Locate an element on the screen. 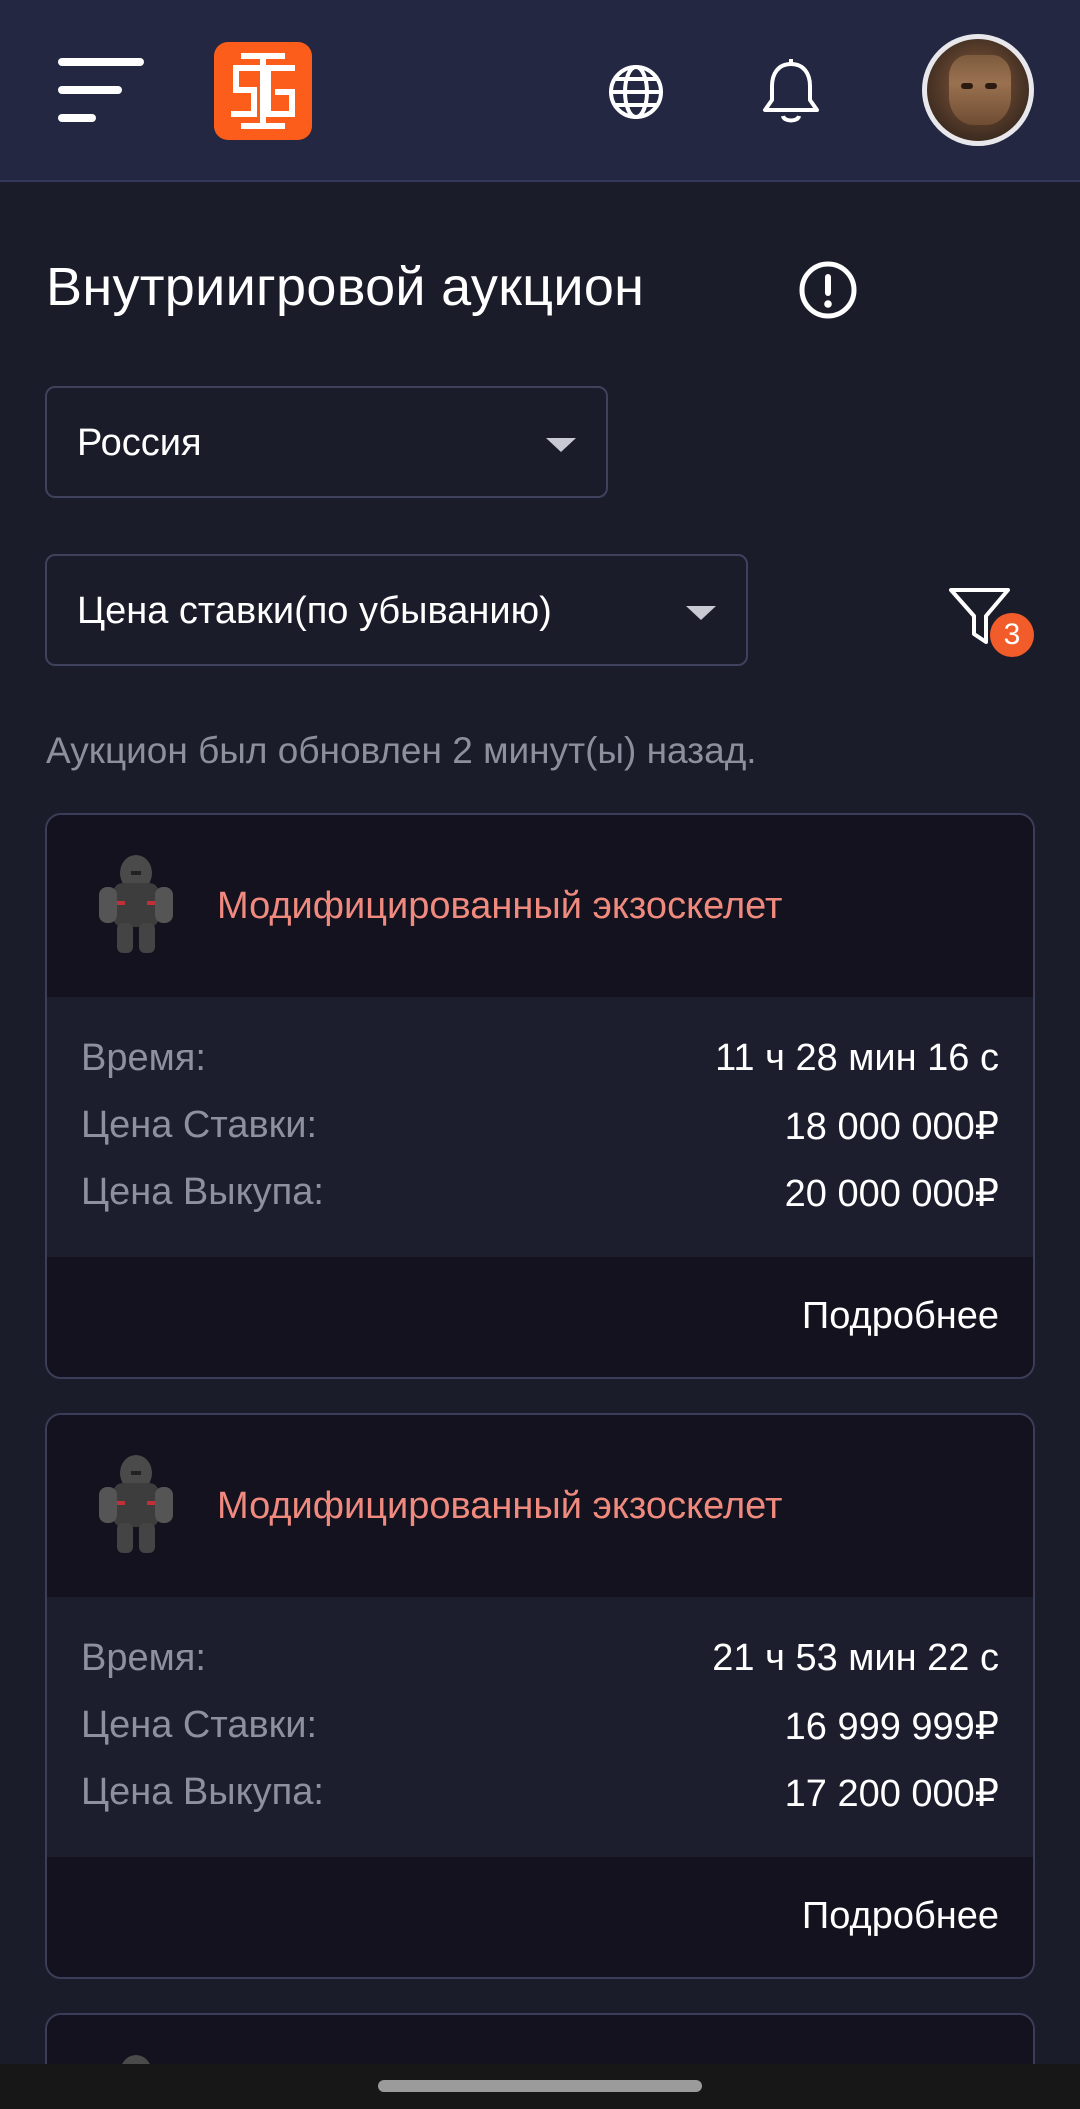 Image resolution: width=1080 pixels, height=2109 pixels. lot-bid-value: 18 000 000₽ is located at coordinates (891, 1127).